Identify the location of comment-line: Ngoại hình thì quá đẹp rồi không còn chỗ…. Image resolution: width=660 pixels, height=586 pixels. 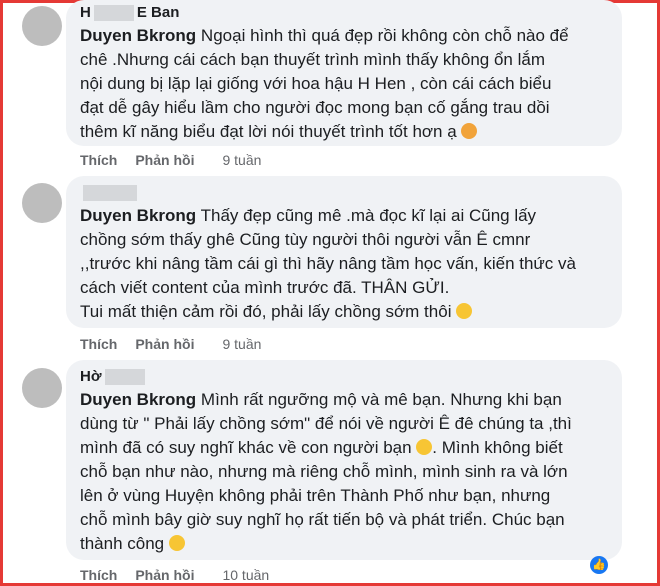
(384, 35).